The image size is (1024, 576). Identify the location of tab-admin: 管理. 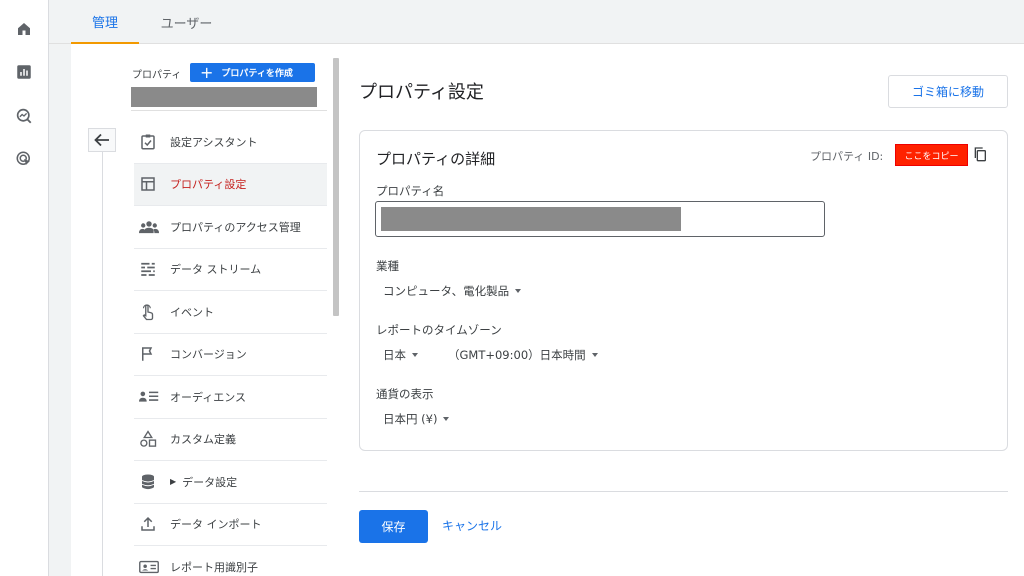
(105, 22).